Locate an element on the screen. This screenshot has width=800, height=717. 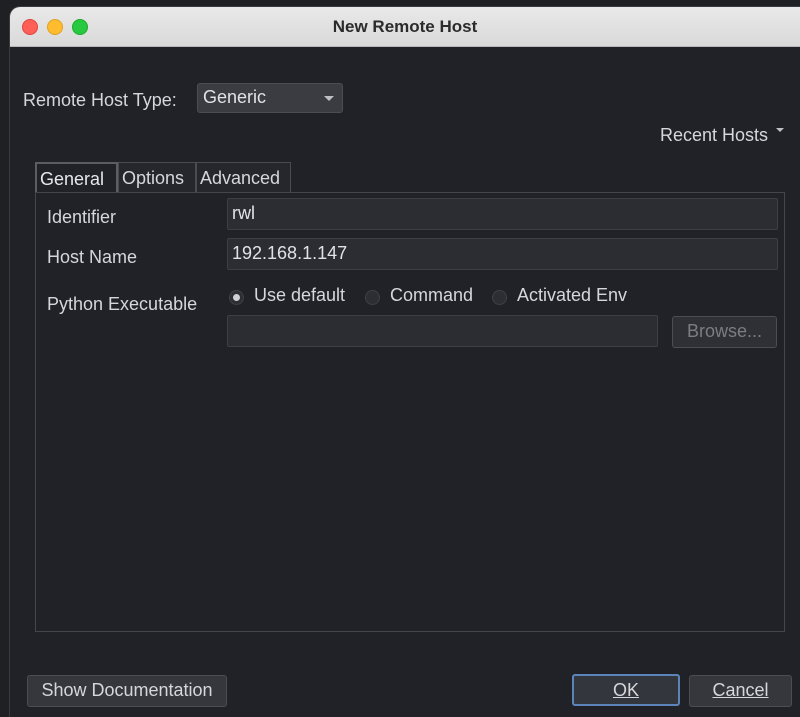
remote-host-type-label: Remote Host Type: is located at coordinates (100, 100).